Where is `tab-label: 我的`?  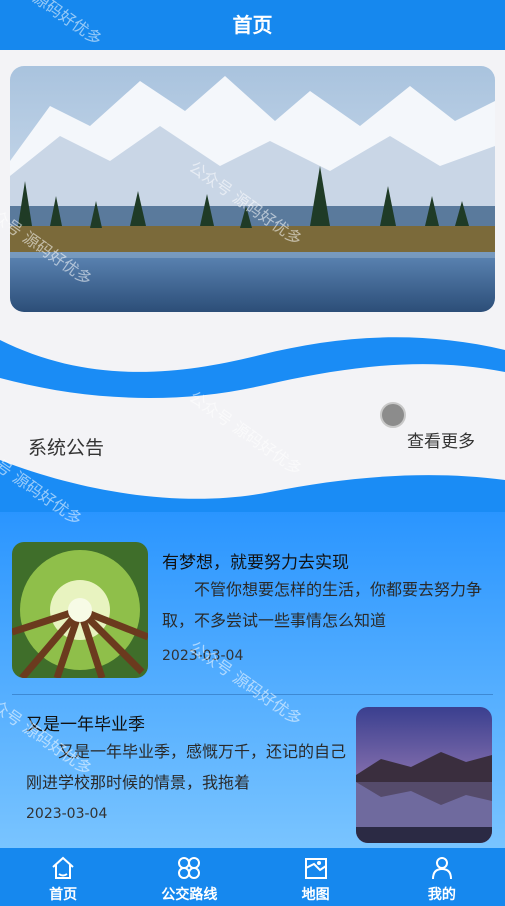 tab-label: 我的 is located at coordinates (441, 895).